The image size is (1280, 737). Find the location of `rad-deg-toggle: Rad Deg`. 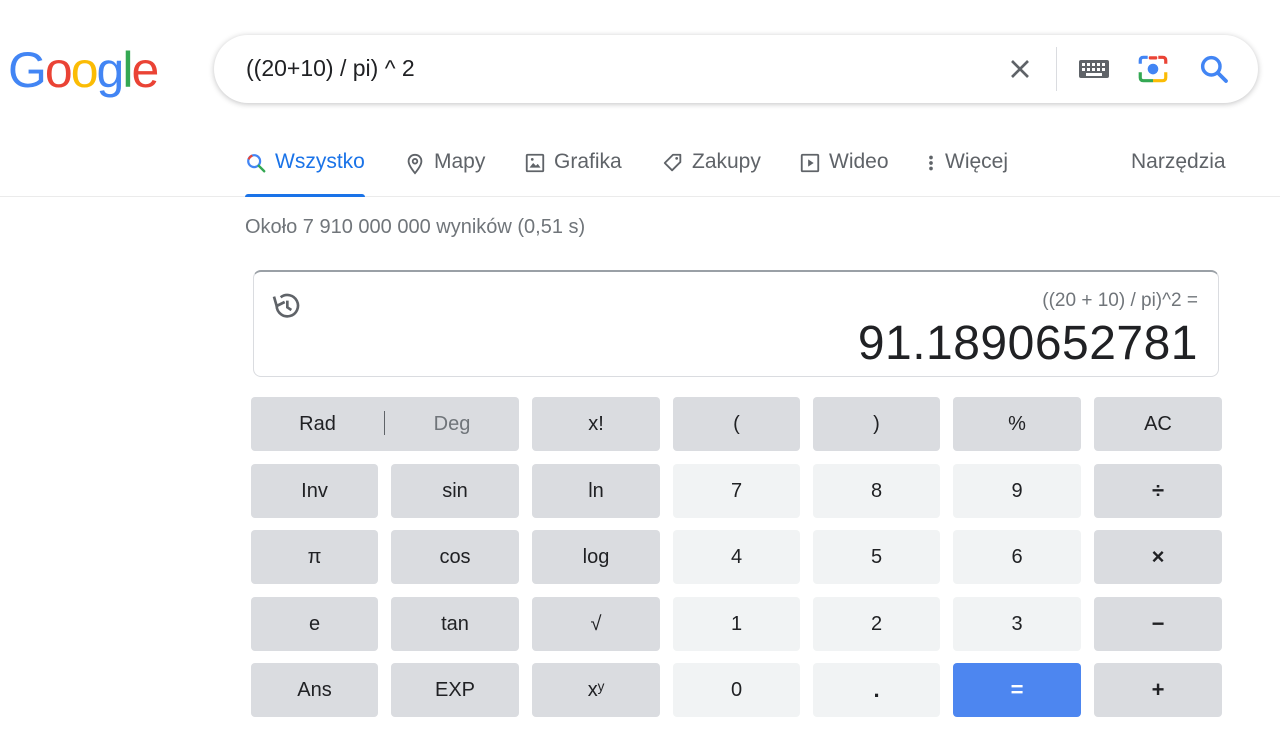

rad-deg-toggle: Rad Deg is located at coordinates (385, 424).